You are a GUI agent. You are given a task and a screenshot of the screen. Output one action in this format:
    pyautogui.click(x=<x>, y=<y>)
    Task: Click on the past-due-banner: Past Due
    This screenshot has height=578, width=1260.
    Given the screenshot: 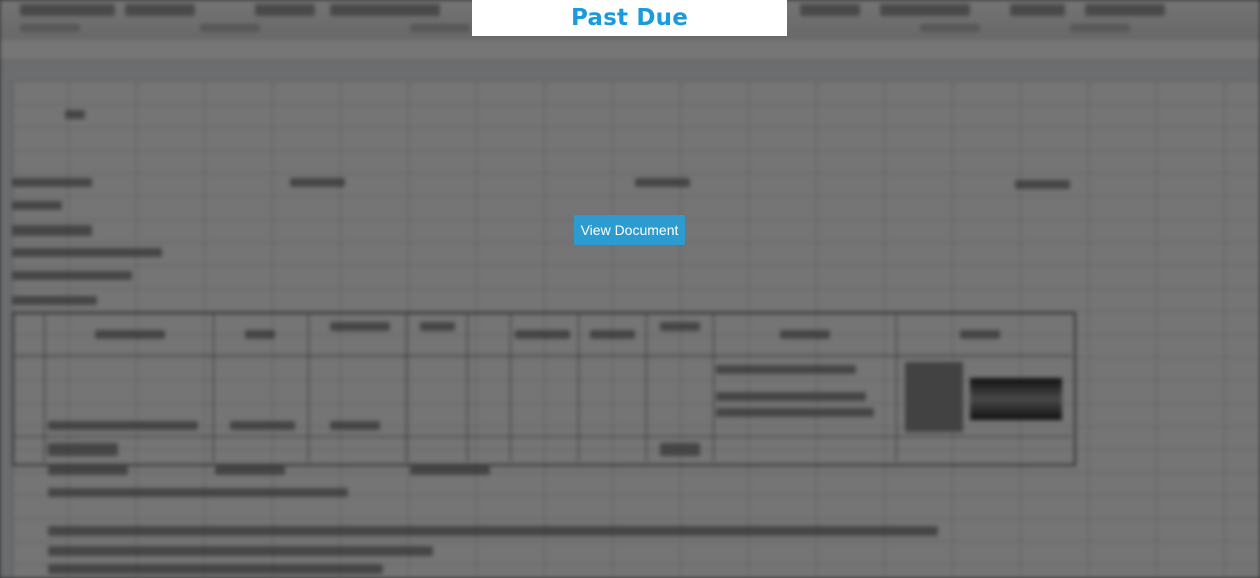 What is the action you would take?
    pyautogui.click(x=629, y=18)
    